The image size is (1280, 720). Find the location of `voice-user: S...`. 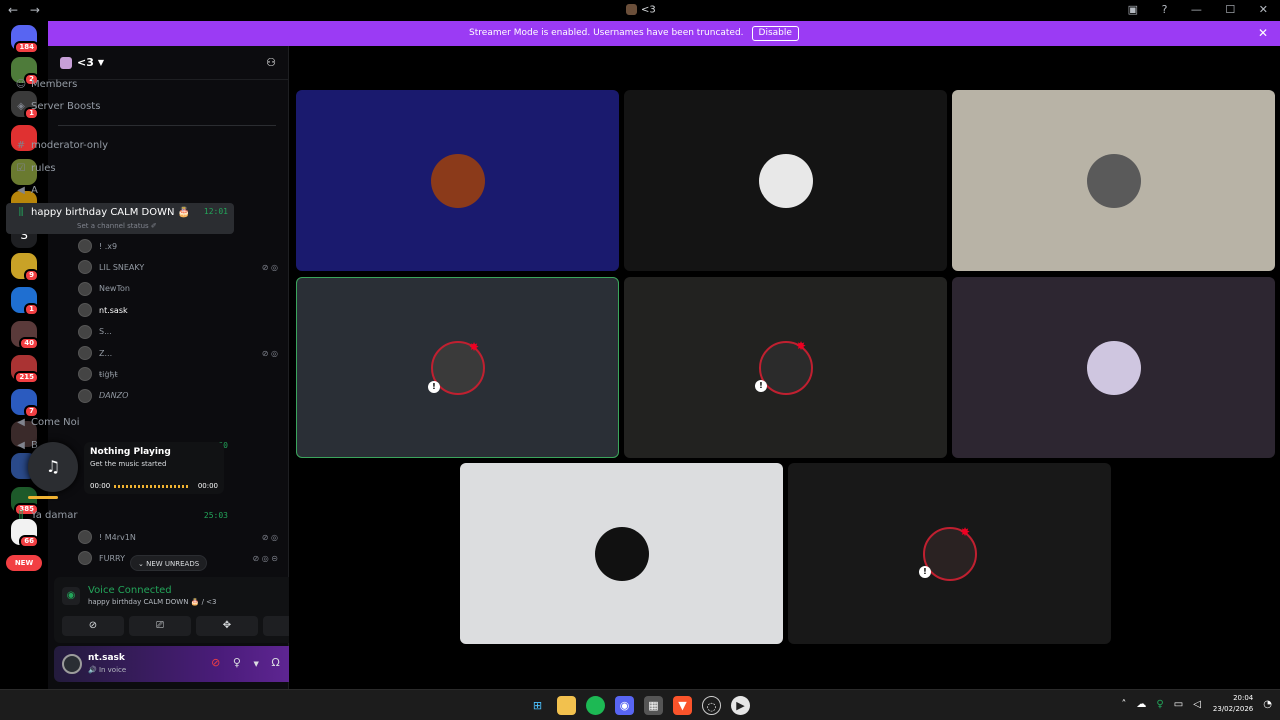

voice-user: S... is located at coordinates (178, 332).